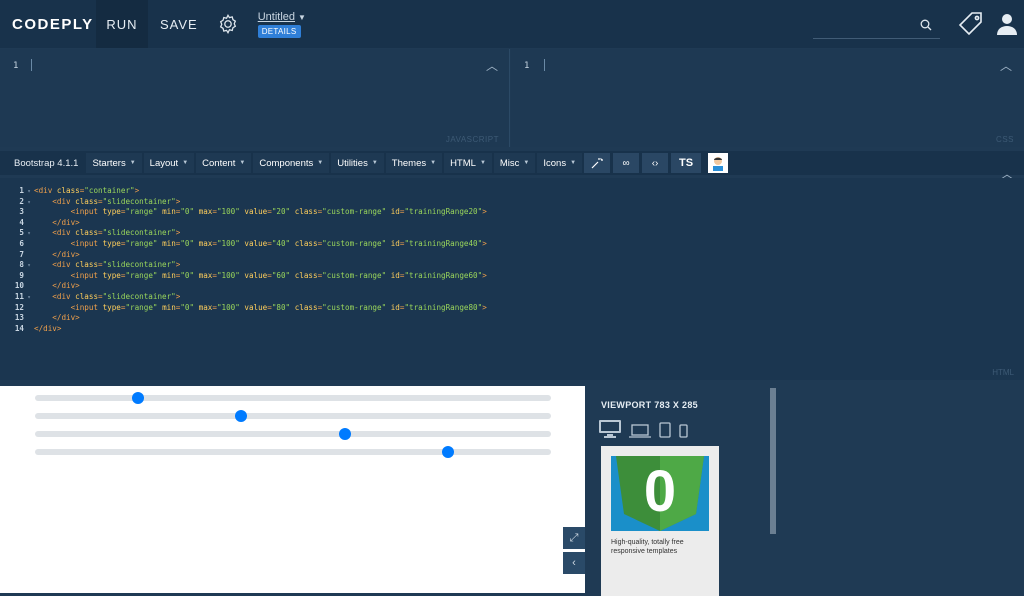 The image size is (1024, 596). What do you see at coordinates (243, 255) in the screenshot?
I see `code-line: 7 </div>` at bounding box center [243, 255].